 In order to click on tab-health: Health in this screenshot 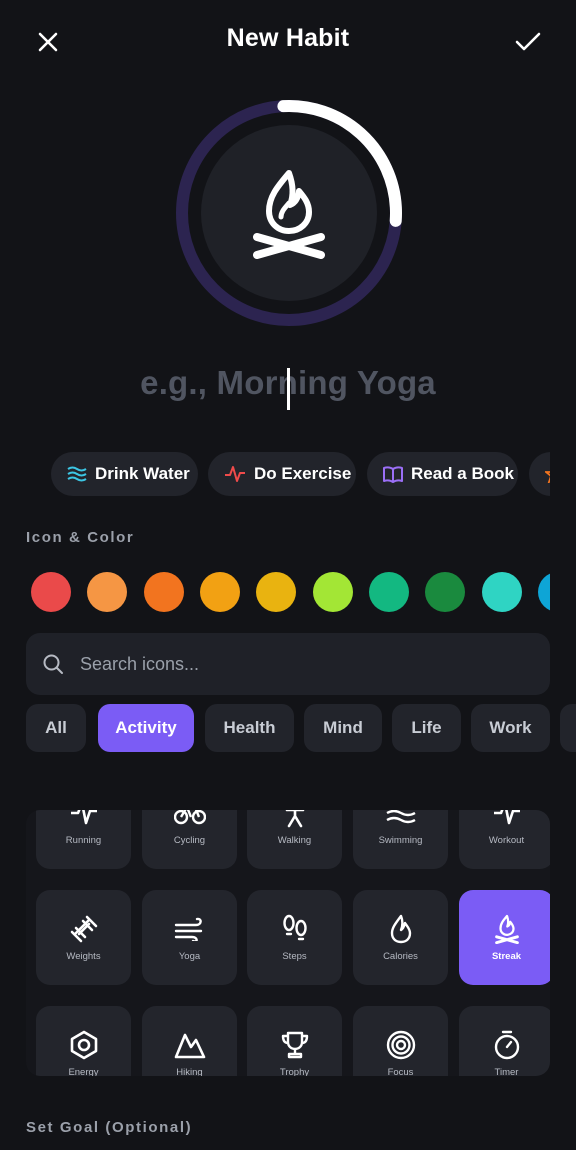, I will do `click(249, 728)`.